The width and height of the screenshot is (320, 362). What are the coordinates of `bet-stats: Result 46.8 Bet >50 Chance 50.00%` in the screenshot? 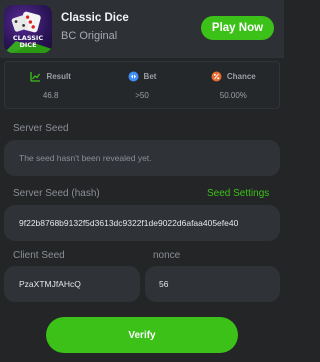 It's located at (142, 85).